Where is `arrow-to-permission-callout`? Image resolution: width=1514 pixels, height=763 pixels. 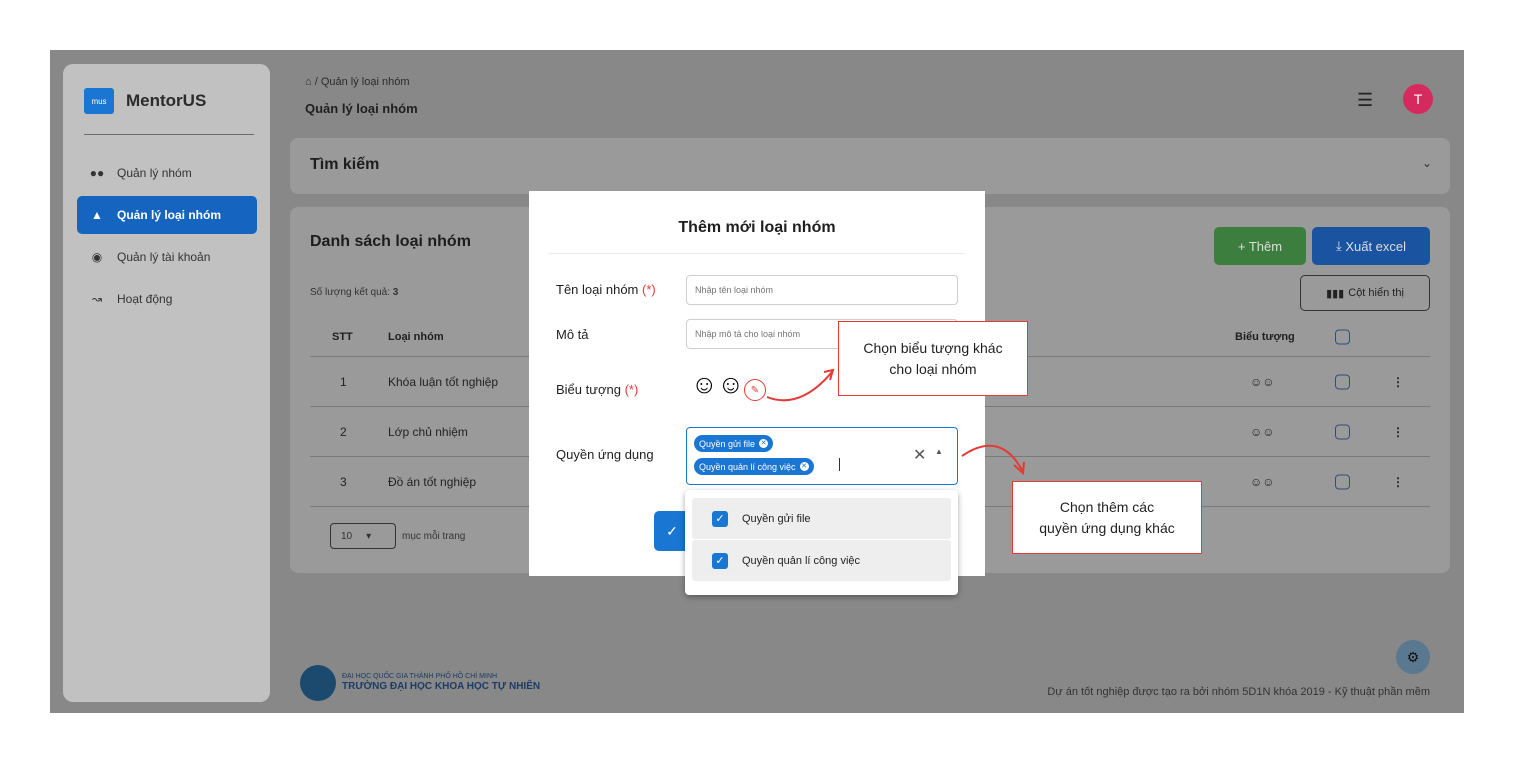
arrow-to-permission-callout is located at coordinates (992, 457).